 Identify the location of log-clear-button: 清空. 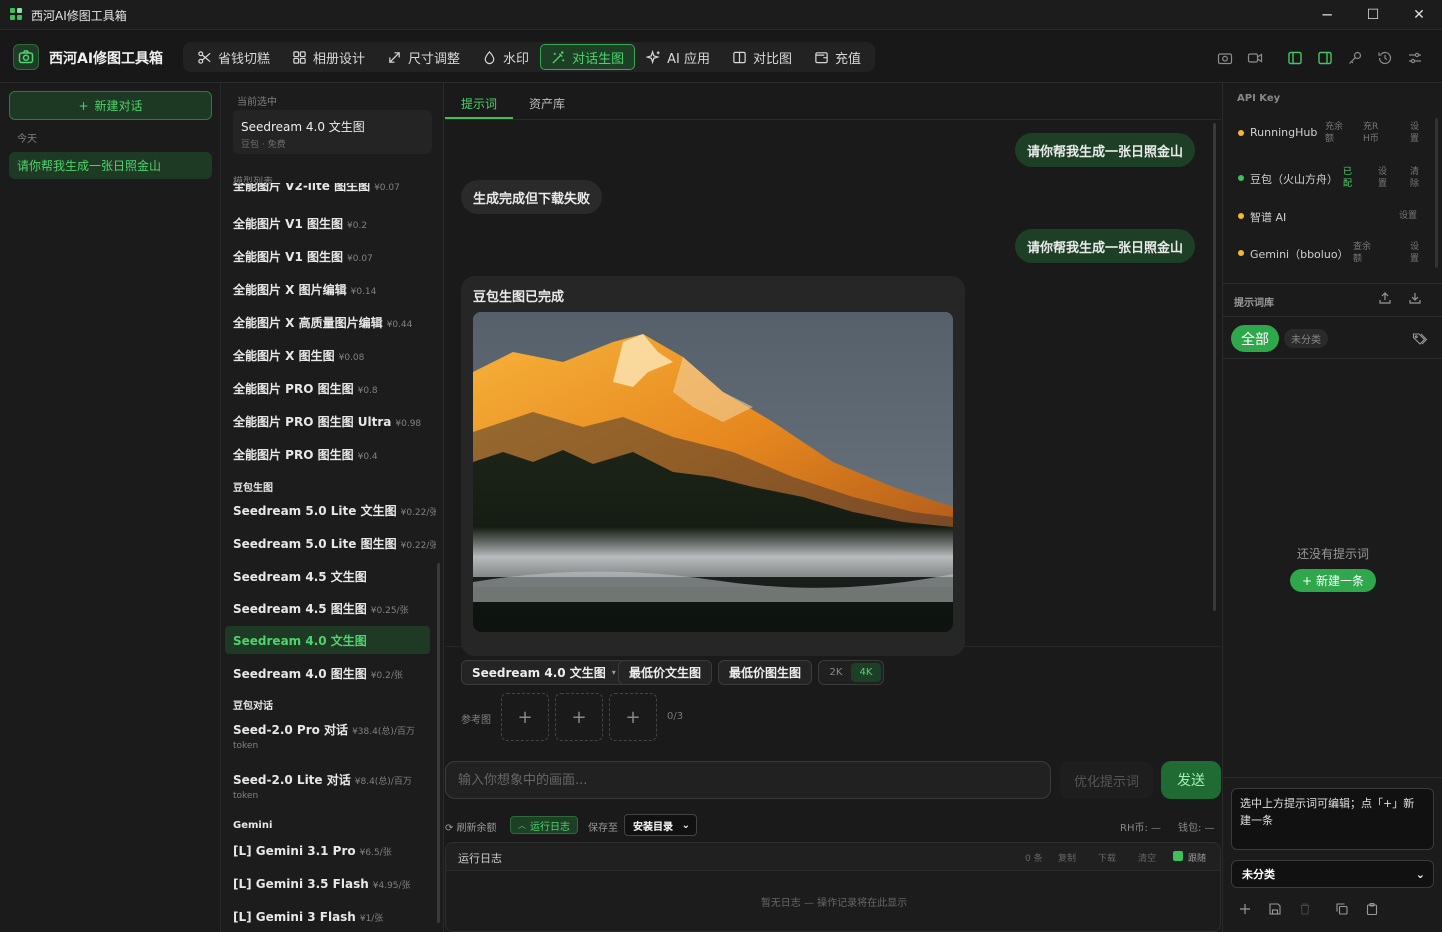
(1147, 857).